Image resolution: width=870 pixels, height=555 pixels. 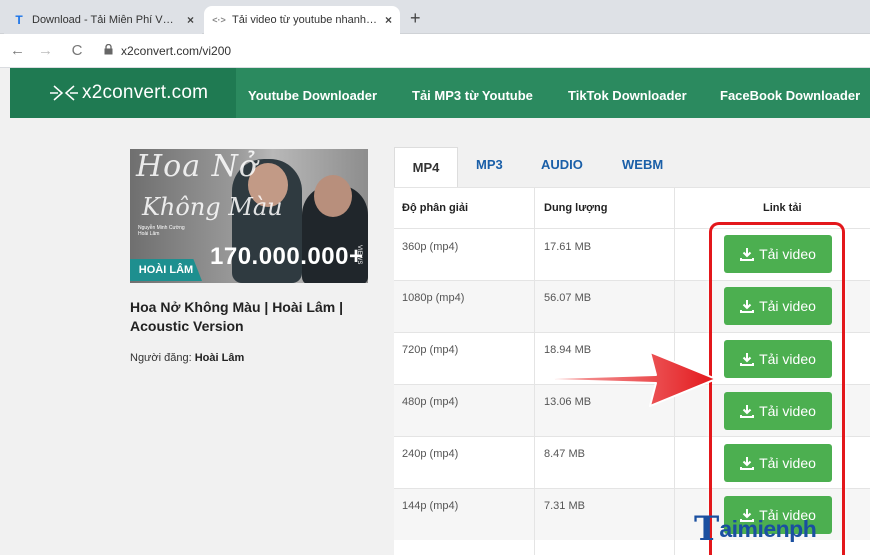 I want to click on uploader-line: Người đăng: Hoài Lâm, so click(x=187, y=358).